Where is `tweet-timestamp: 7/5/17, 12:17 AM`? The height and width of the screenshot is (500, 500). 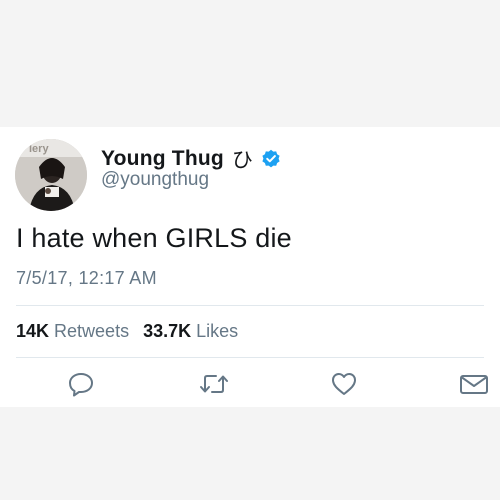 tweet-timestamp: 7/5/17, 12:17 AM is located at coordinates (86, 278).